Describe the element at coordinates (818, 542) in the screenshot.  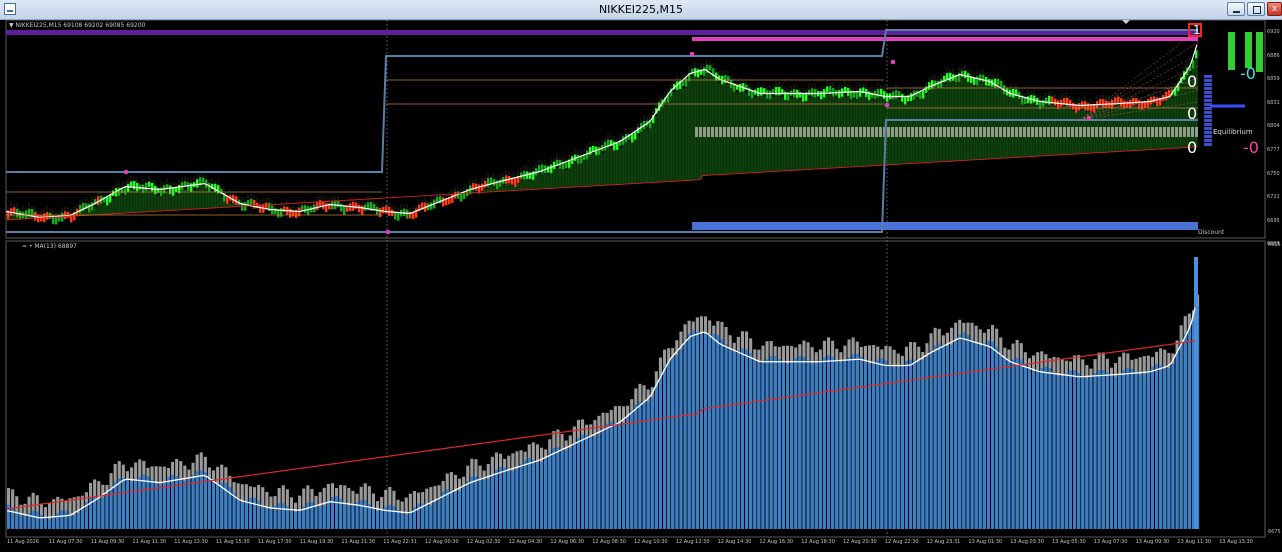
I see `time-axis-label: 12 Aug 18:30` at that location.